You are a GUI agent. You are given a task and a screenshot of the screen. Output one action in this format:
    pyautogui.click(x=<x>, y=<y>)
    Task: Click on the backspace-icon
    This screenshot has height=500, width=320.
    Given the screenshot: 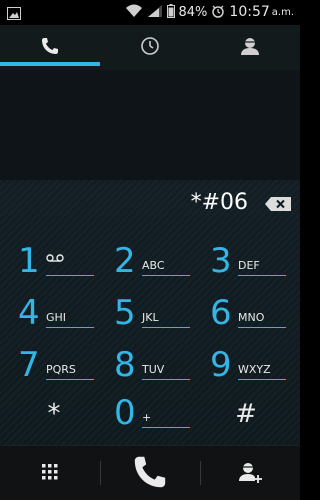 What is the action you would take?
    pyautogui.click(x=278, y=204)
    